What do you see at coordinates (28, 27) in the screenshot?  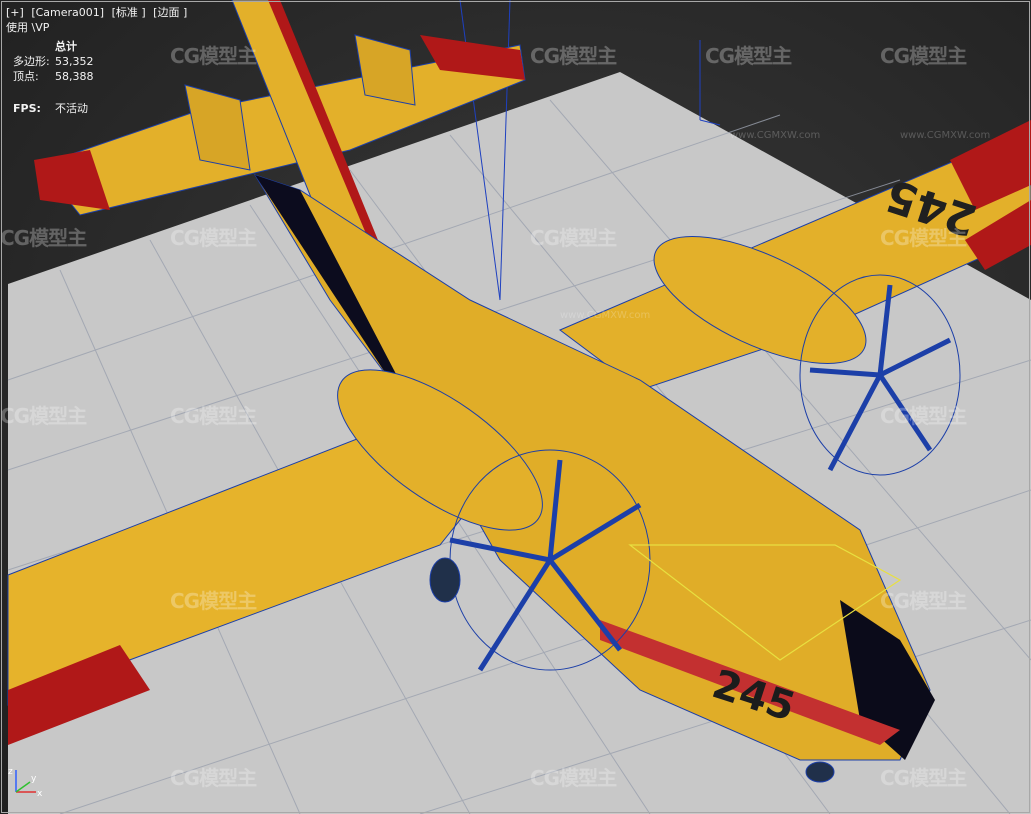 I see `viewport-subtitle: 使用 \VP` at bounding box center [28, 27].